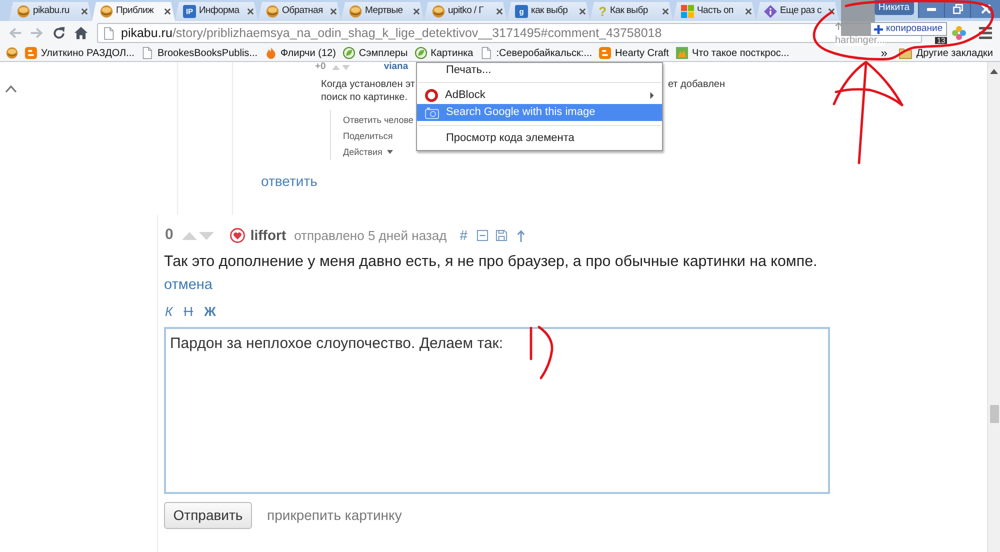 This screenshot has height=552, width=1000. What do you see at coordinates (946, 53) in the screenshot?
I see `bookmark-folder: Другие закладки` at bounding box center [946, 53].